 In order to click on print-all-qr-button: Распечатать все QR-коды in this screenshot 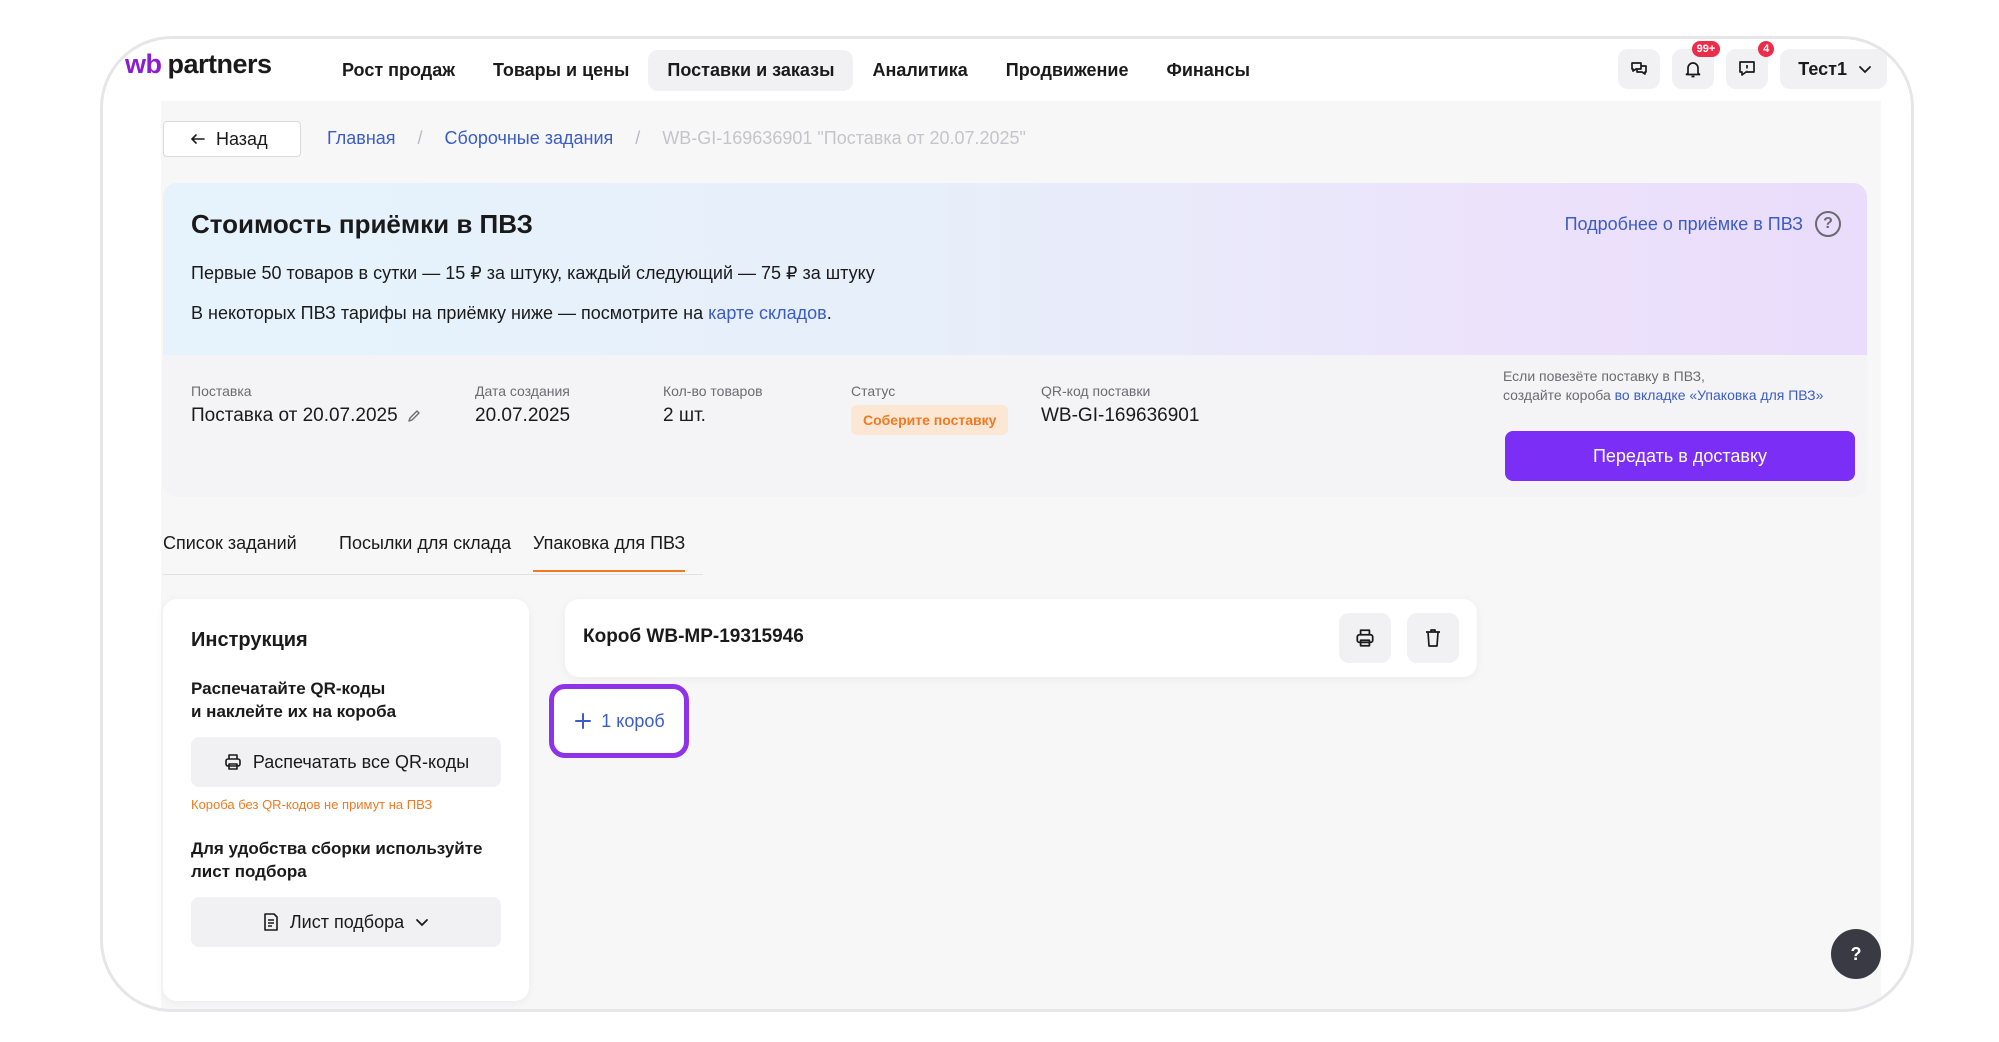, I will do `click(346, 762)`.